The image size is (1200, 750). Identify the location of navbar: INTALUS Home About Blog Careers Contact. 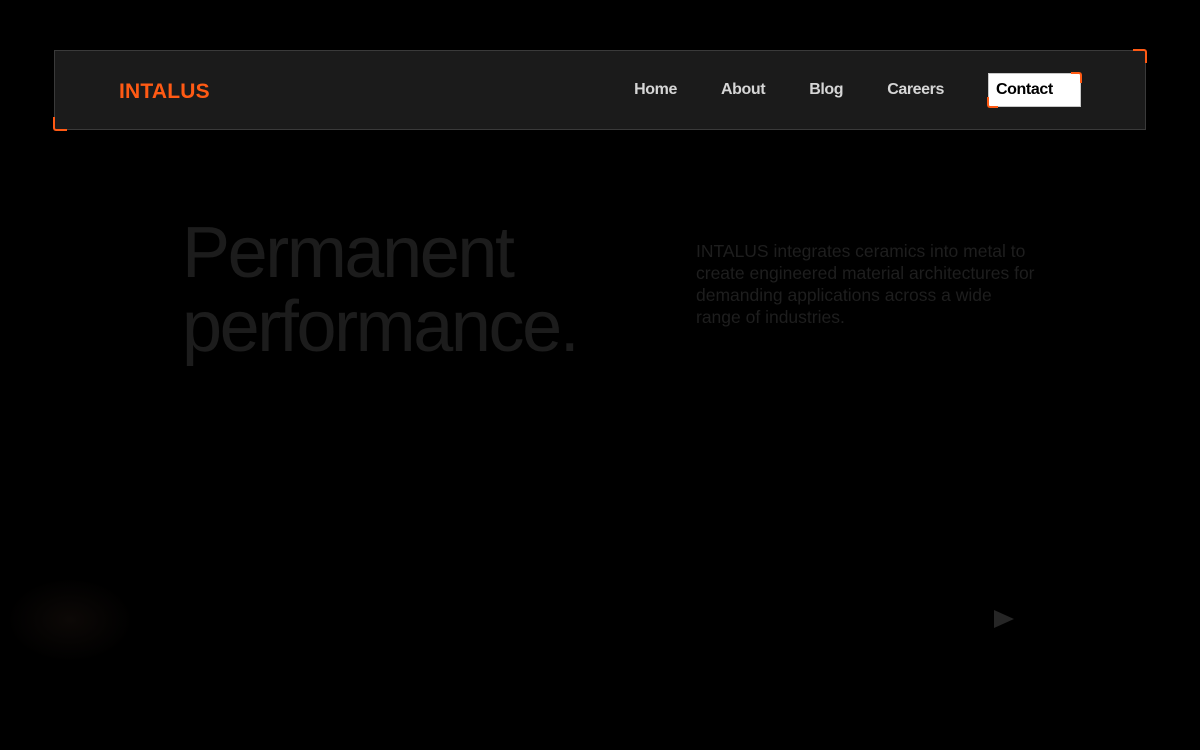
(600, 90).